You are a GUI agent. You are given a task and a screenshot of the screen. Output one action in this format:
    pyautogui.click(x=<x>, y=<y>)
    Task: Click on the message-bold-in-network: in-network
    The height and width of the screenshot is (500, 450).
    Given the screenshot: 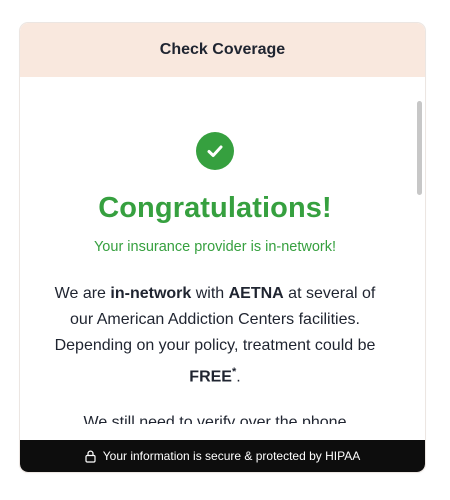 What is the action you would take?
    pyautogui.click(x=151, y=293)
    